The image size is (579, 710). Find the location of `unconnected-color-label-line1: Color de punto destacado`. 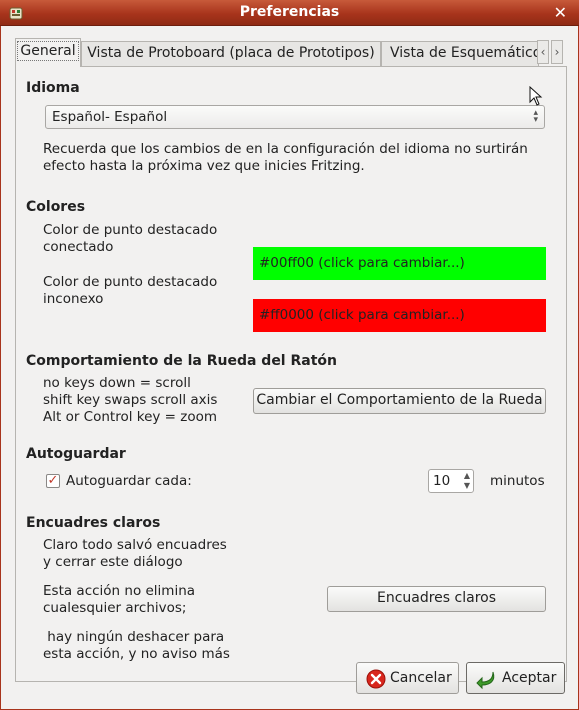

unconnected-color-label-line1: Color de punto destacado is located at coordinates (130, 282).